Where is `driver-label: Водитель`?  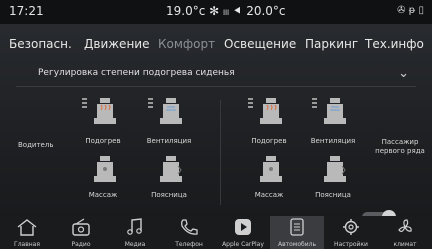
driver-label: Водитель is located at coordinates (36, 145).